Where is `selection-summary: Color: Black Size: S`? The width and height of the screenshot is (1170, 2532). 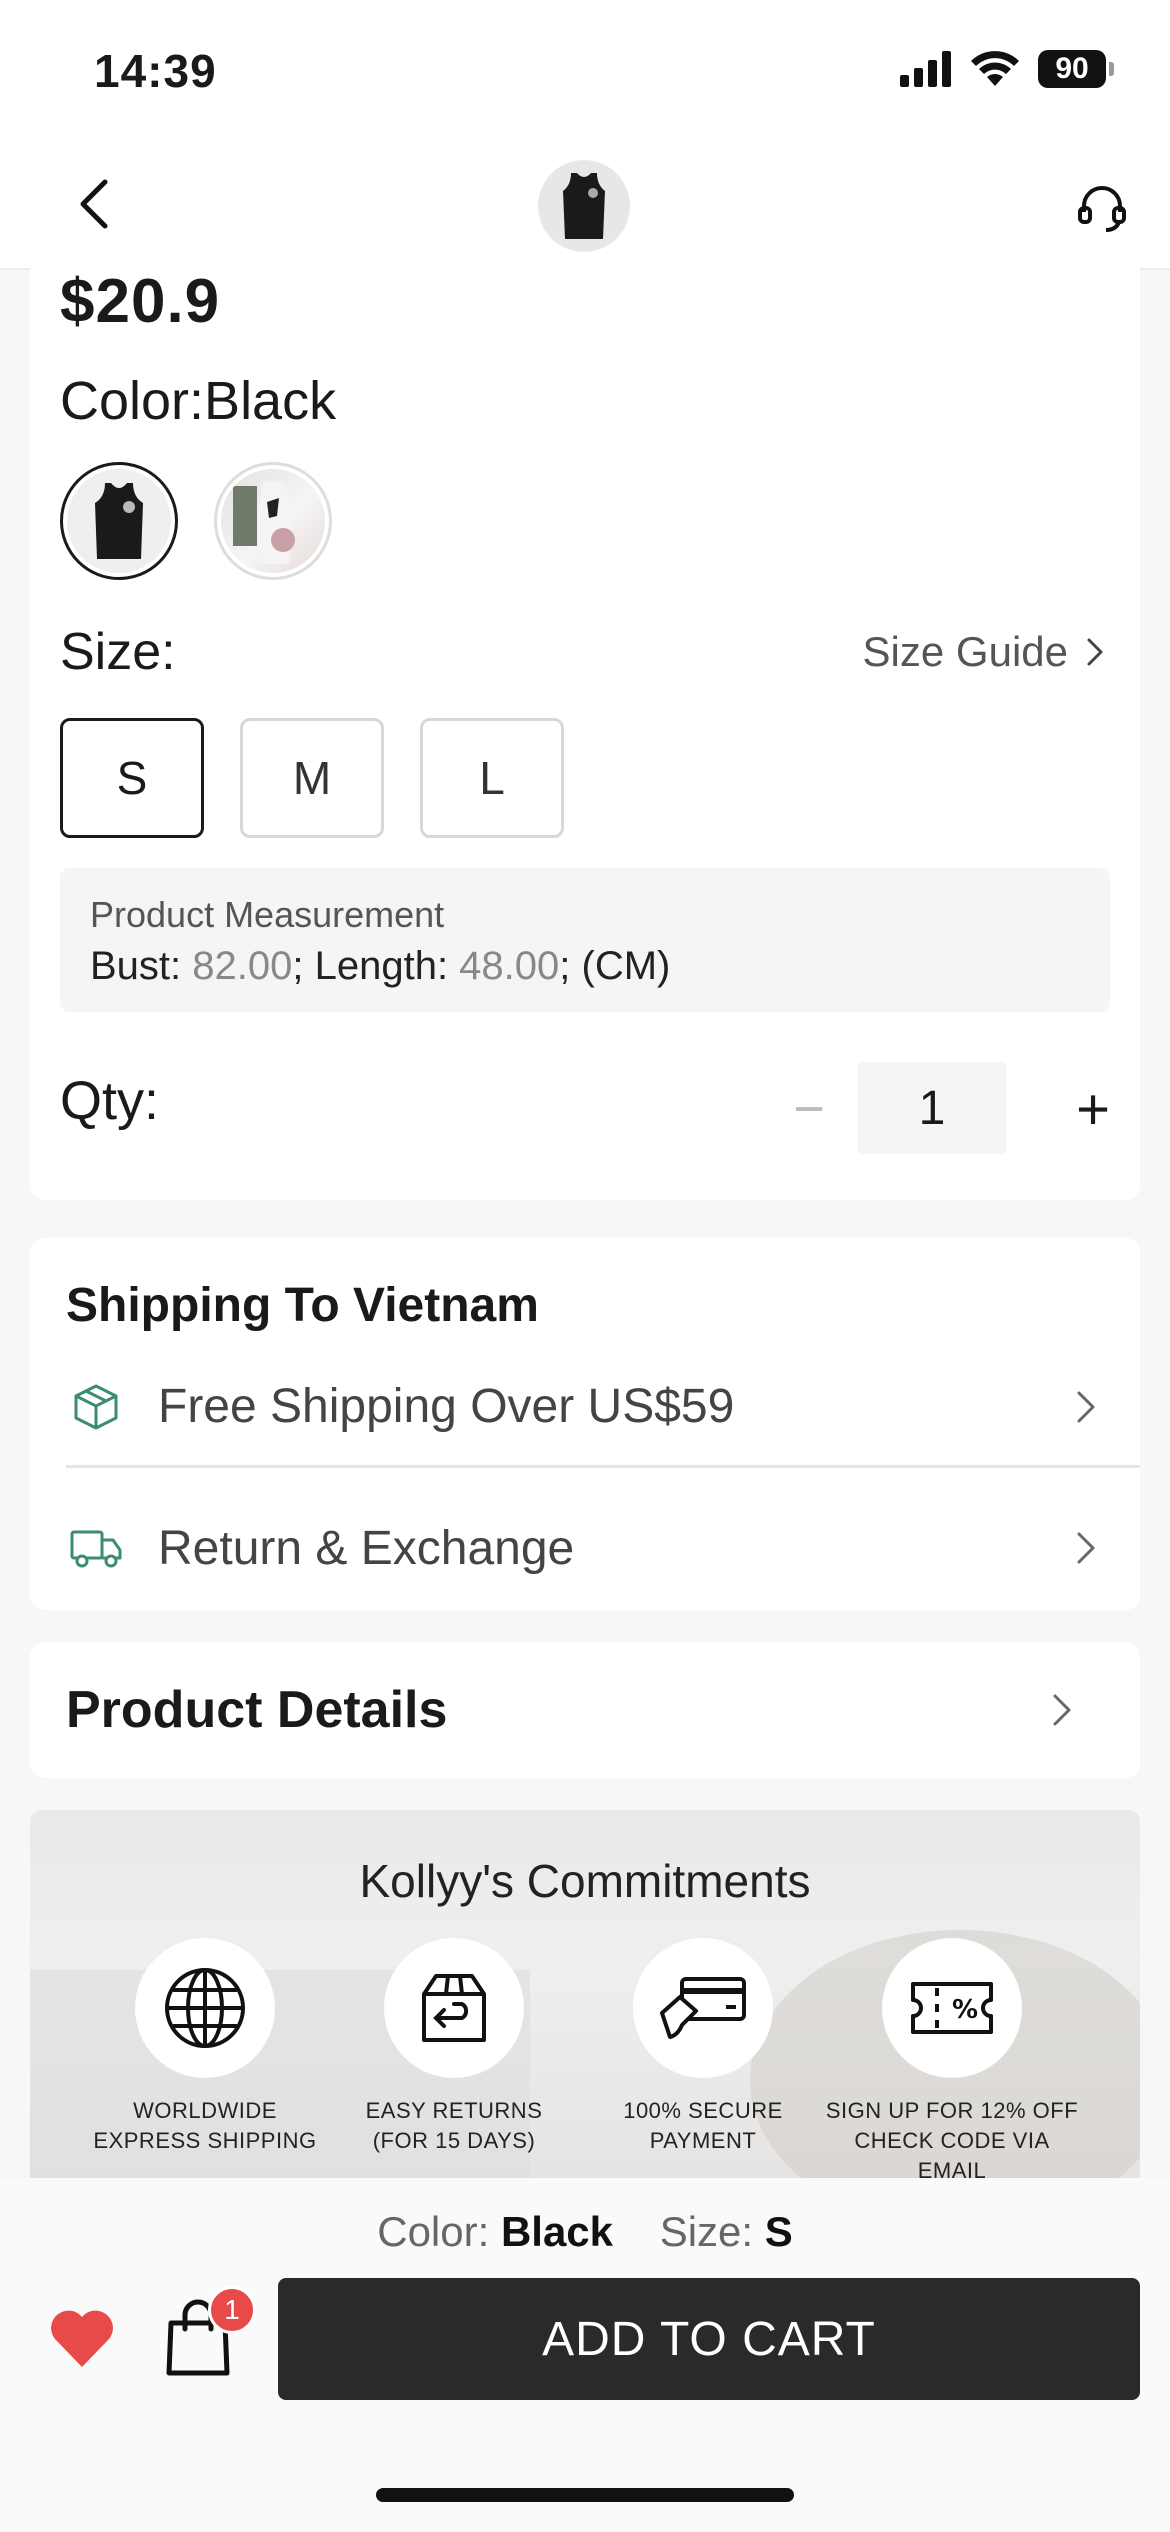 selection-summary: Color: Black Size: S is located at coordinates (585, 2232).